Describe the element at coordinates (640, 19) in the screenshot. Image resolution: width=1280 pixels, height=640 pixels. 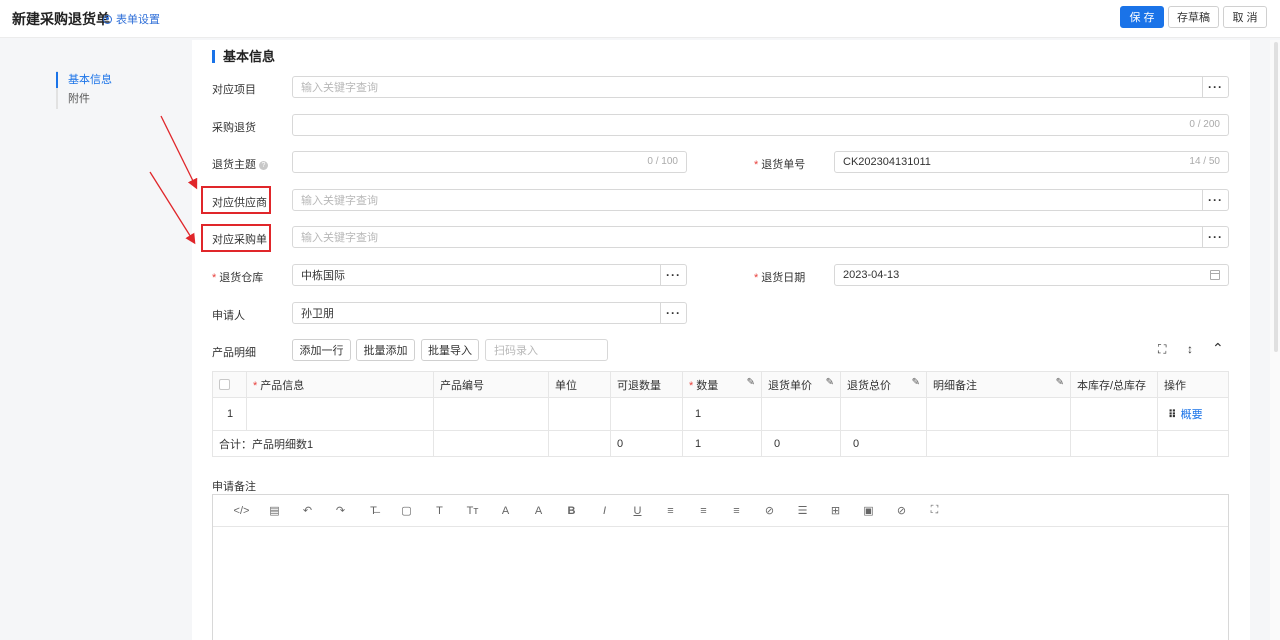
I see `top-bar: 新建采购退货单 表单设置 保 存 存草稿 取 消` at that location.